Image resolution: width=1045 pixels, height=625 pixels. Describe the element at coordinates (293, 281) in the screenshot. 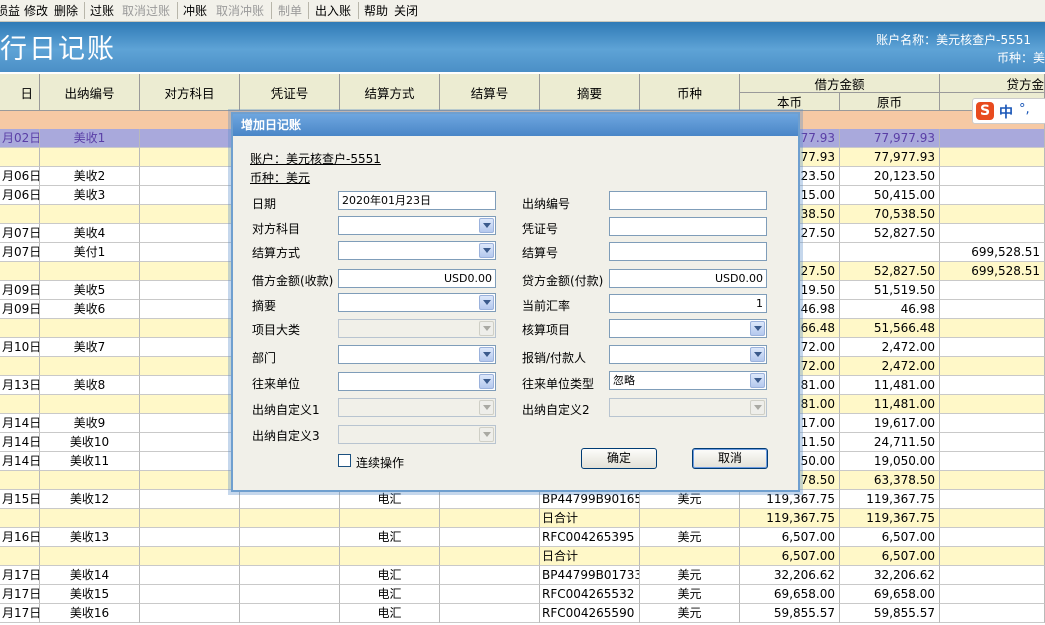

I see `label-debit: 借方金额(收款)` at that location.